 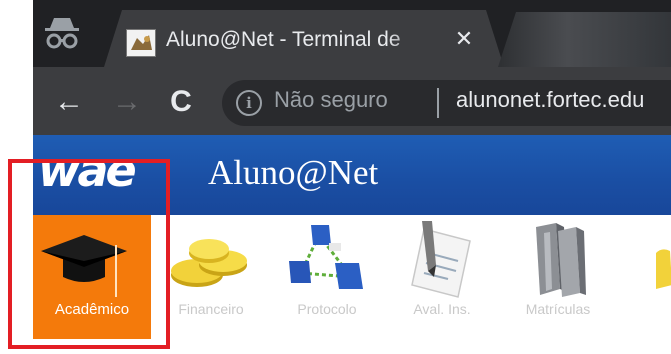 I want to click on forward-arrow-icon: →, so click(x=127, y=102).